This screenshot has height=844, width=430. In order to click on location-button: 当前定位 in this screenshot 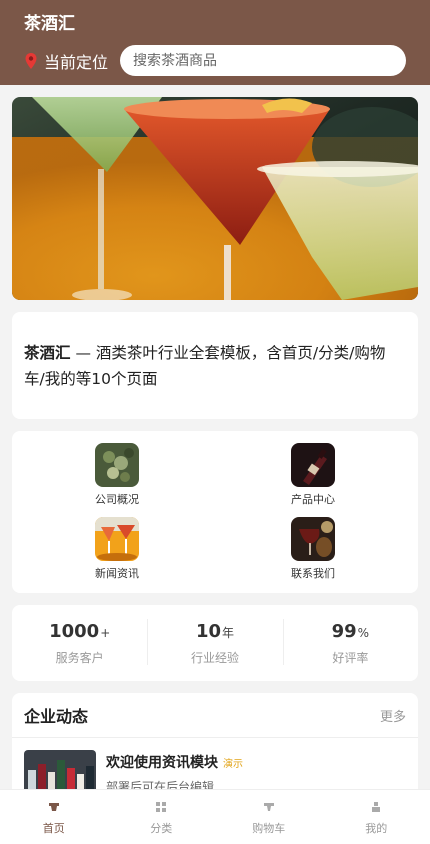, I will do `click(66, 61)`.